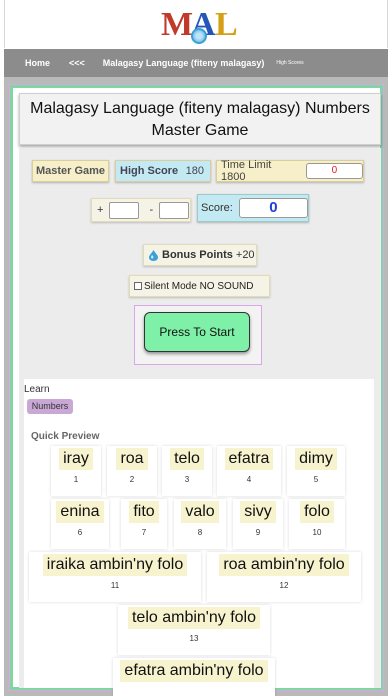 This screenshot has height=696, width=392. Describe the element at coordinates (316, 479) in the screenshot. I see `card-number: 5` at that location.